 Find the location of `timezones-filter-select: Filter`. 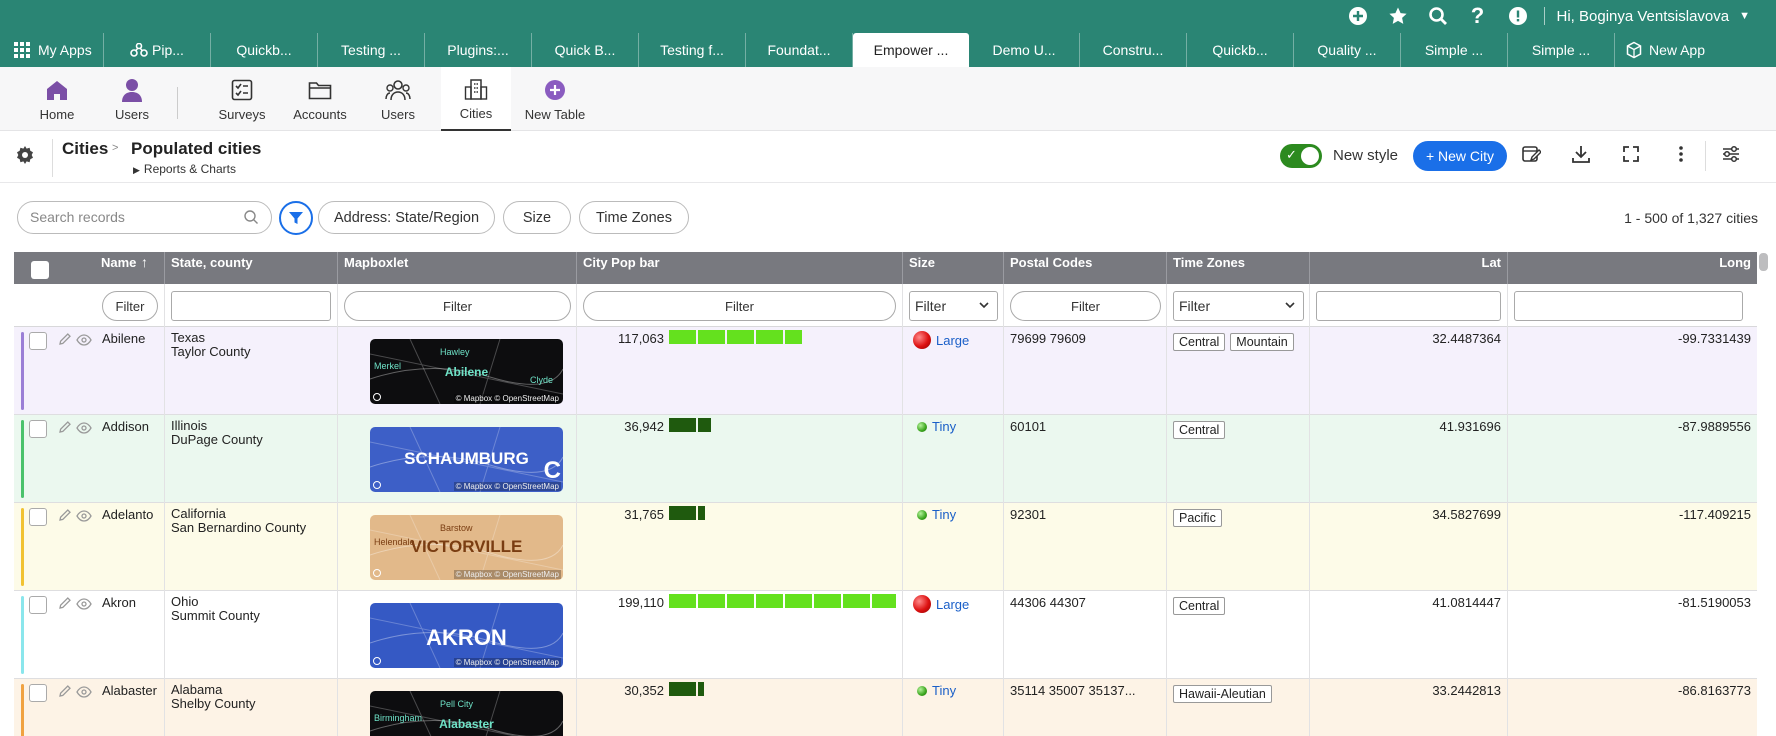

timezones-filter-select: Filter is located at coordinates (1238, 306).